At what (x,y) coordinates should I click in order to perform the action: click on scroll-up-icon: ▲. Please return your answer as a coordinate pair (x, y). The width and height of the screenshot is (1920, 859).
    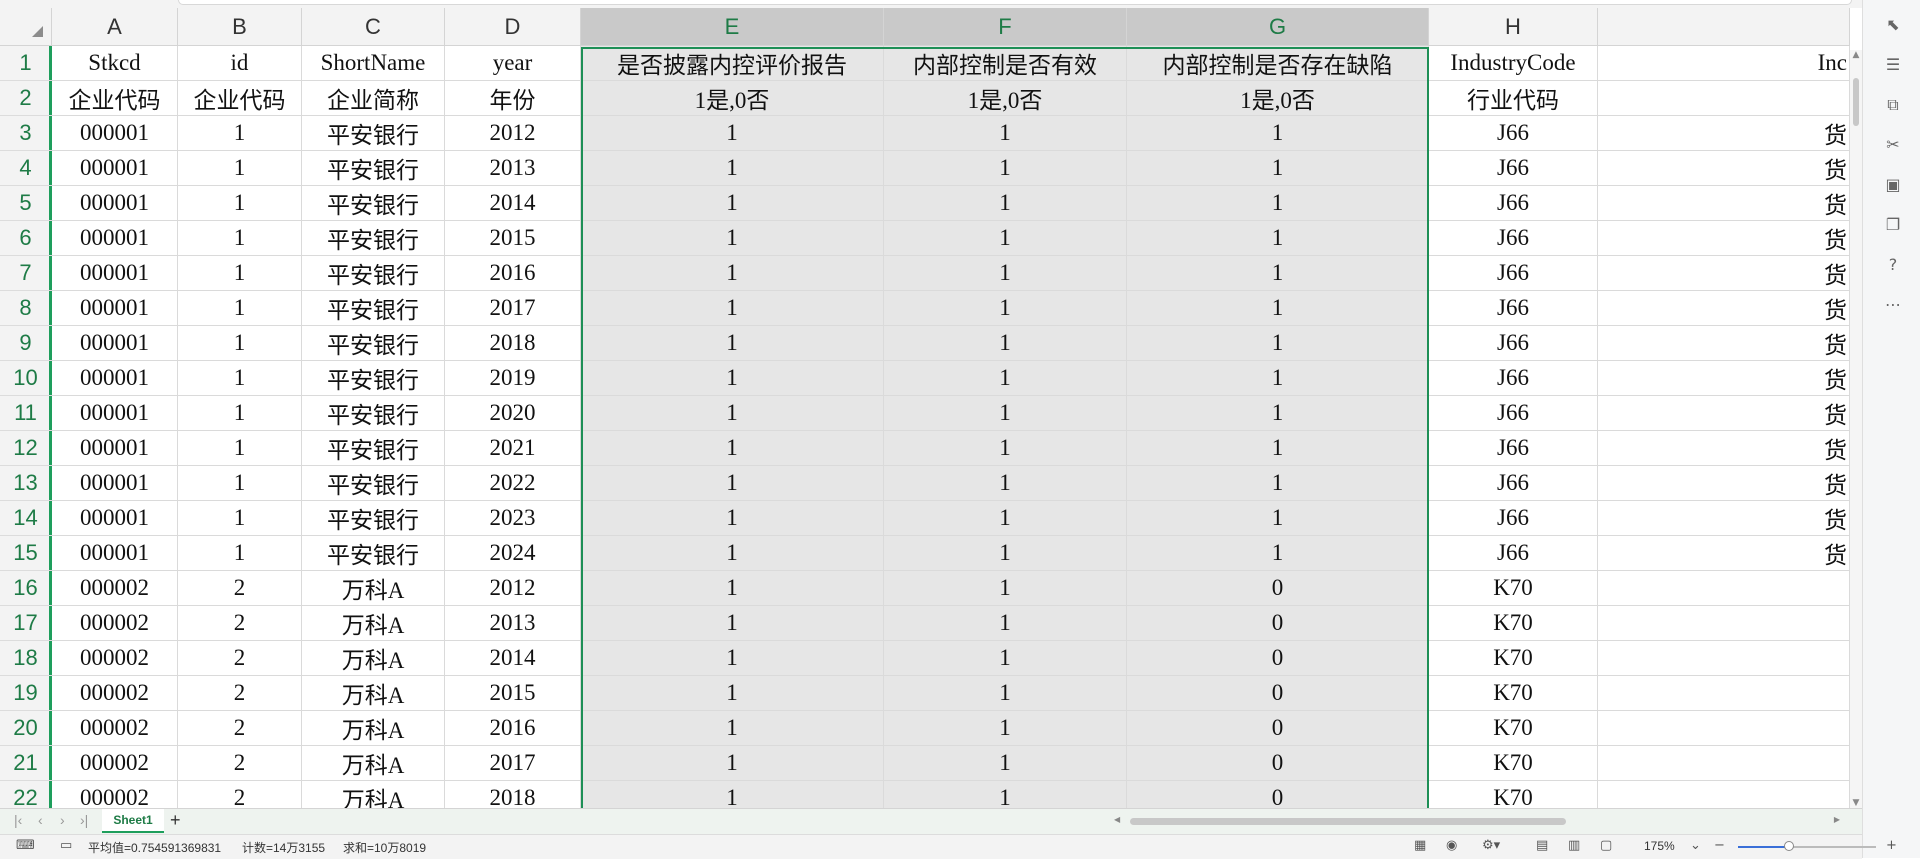
    Looking at the image, I should click on (1856, 55).